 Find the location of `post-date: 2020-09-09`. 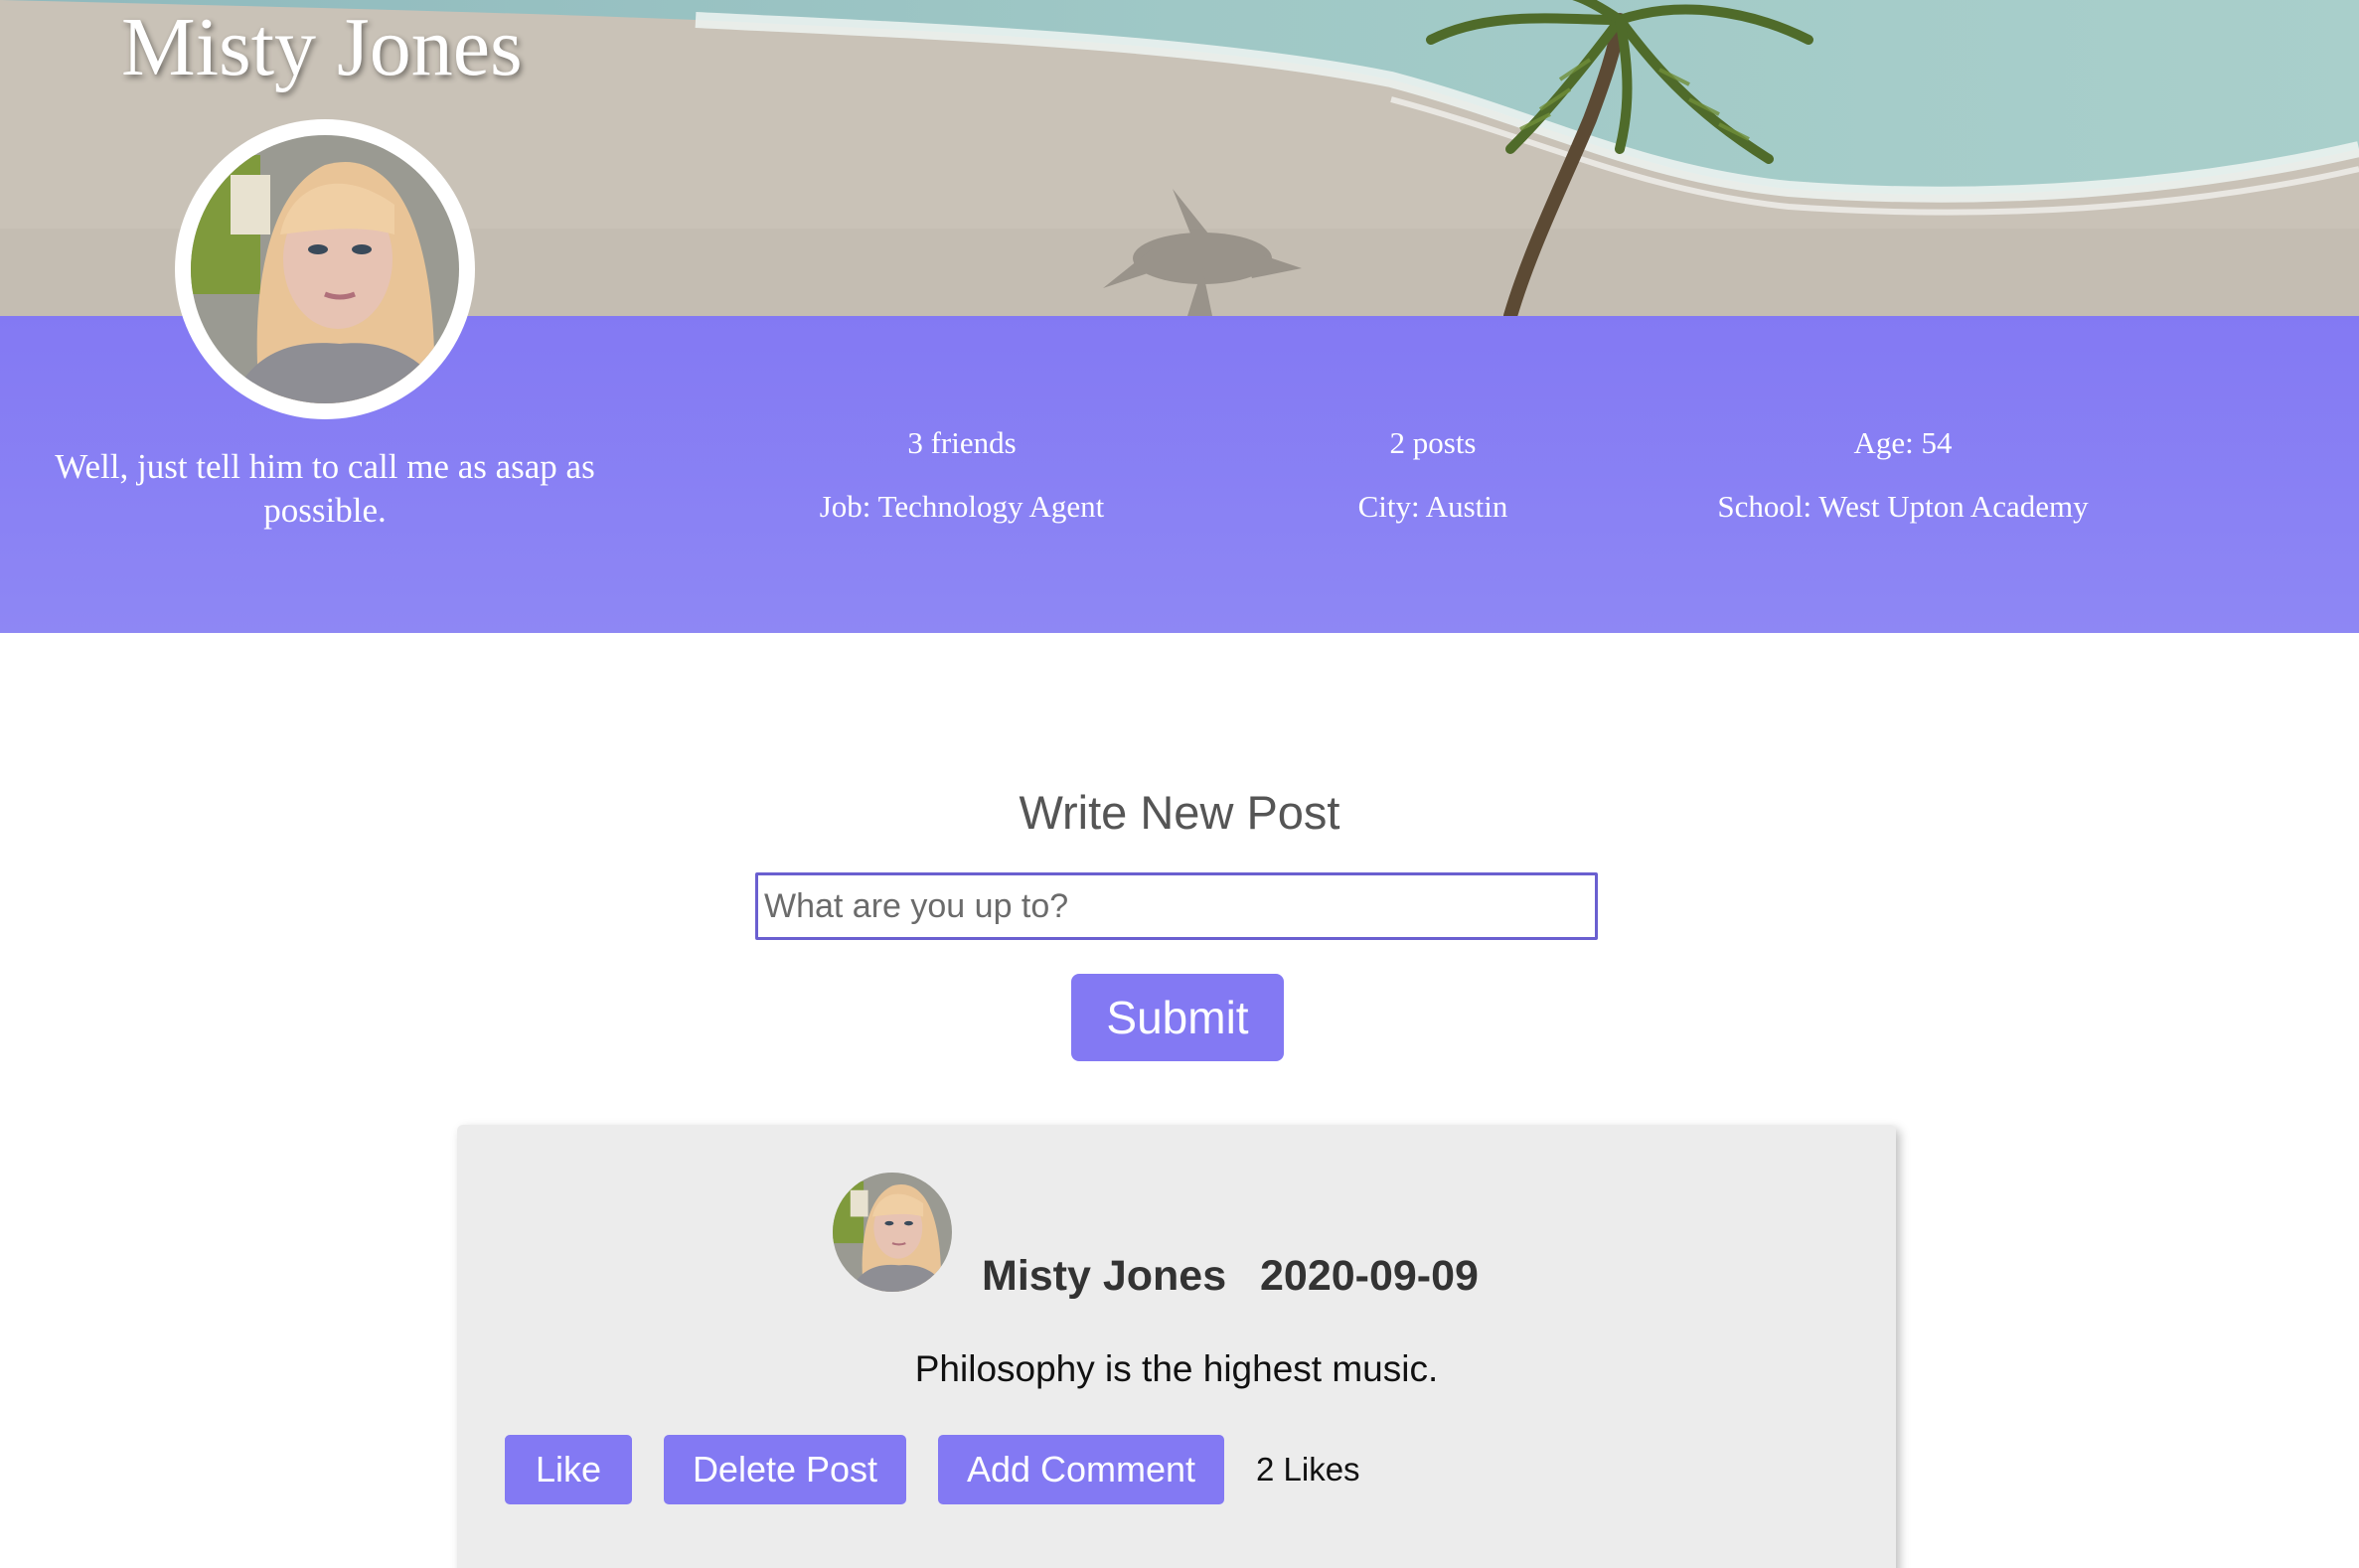

post-date: 2020-09-09 is located at coordinates (1370, 1276).